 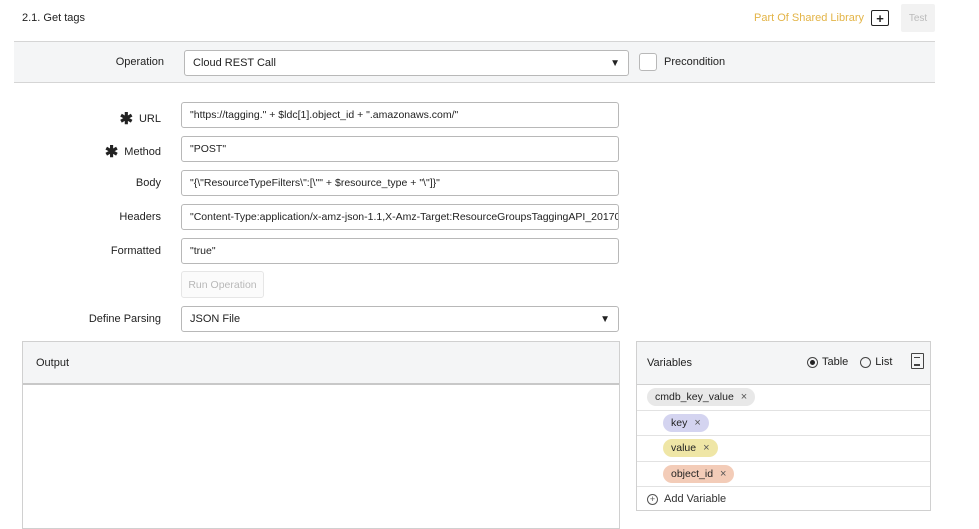 What do you see at coordinates (406, 63) in the screenshot?
I see `operation-select: Cloud REST Call ▼` at bounding box center [406, 63].